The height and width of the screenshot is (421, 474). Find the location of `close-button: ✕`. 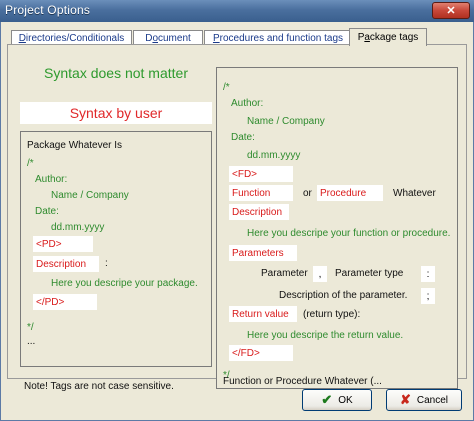

close-button: ✕ is located at coordinates (451, 10).